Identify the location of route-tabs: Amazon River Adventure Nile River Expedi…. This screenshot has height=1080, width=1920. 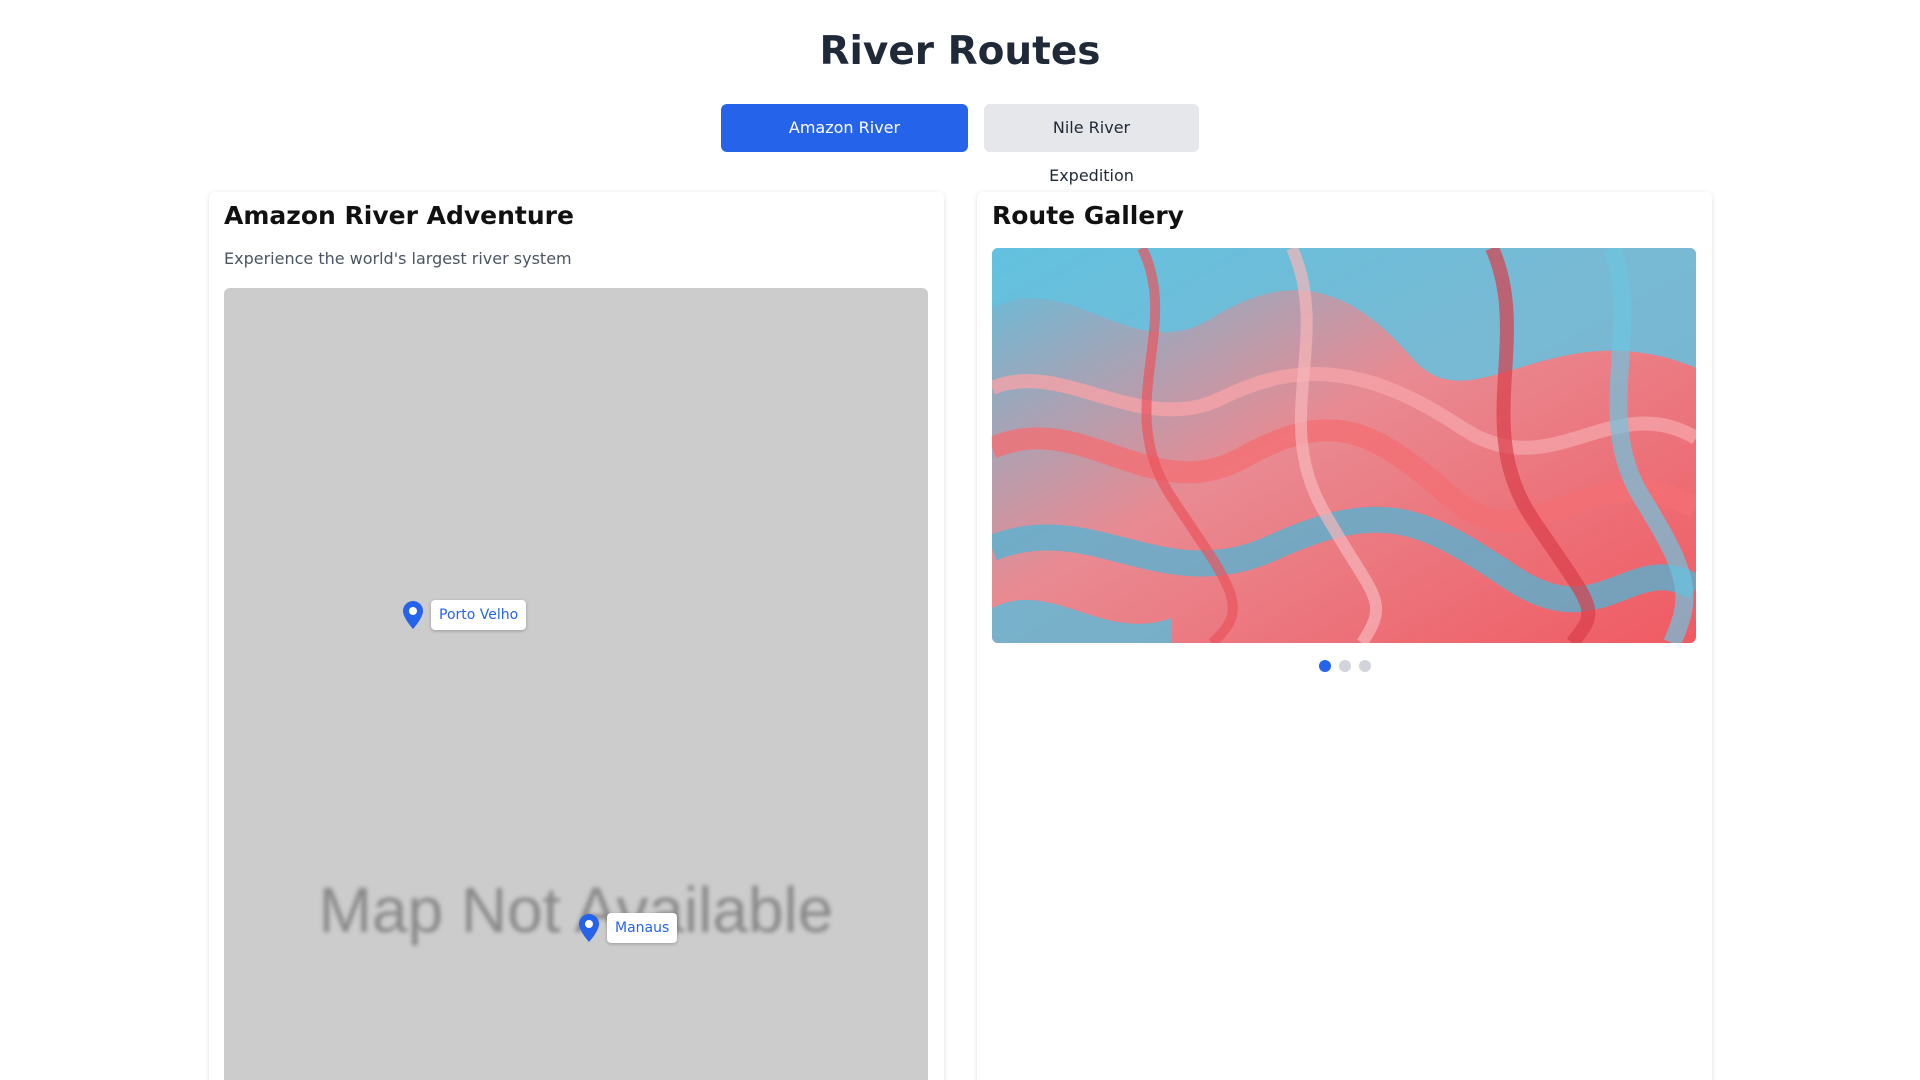
(960, 144).